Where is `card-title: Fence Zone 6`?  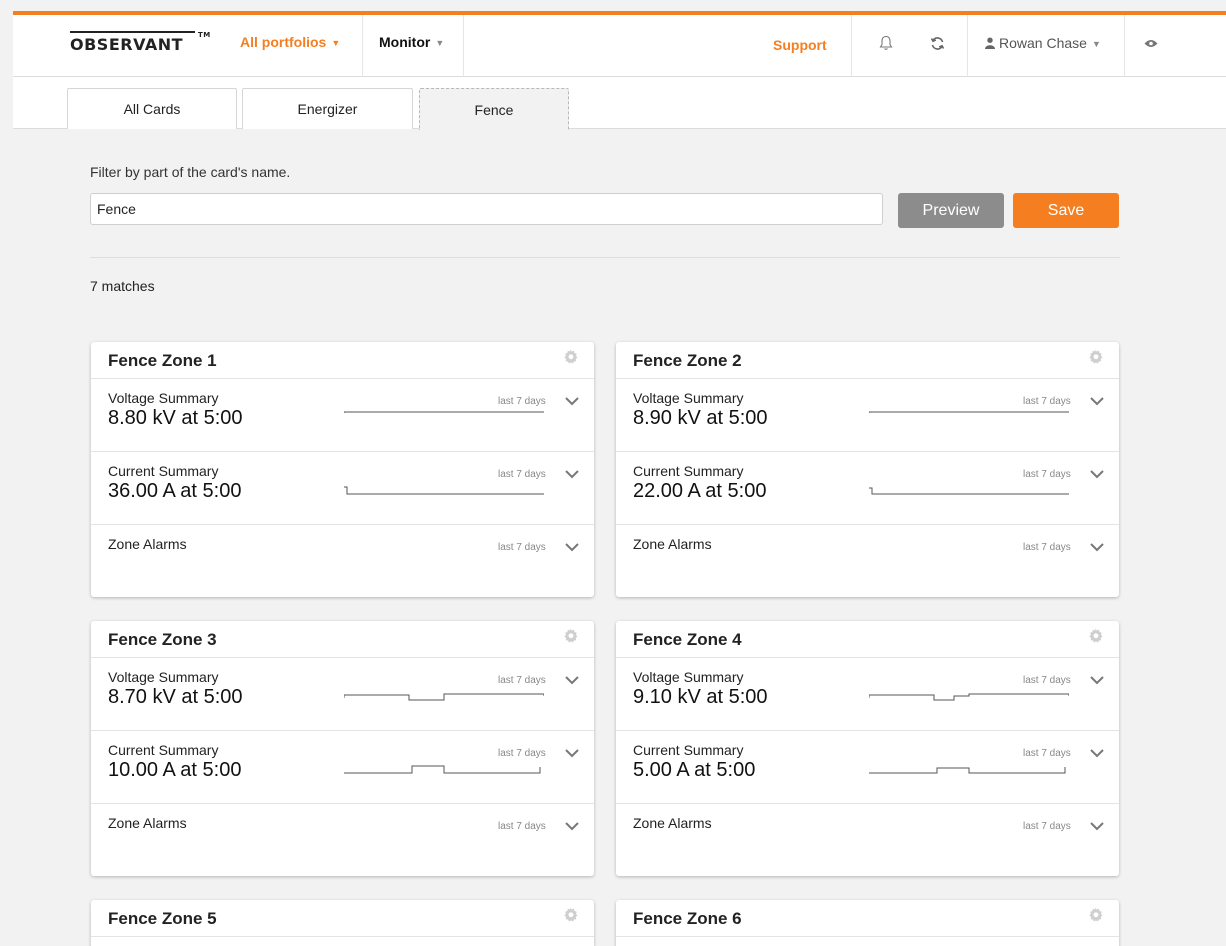 card-title: Fence Zone 6 is located at coordinates (687, 918).